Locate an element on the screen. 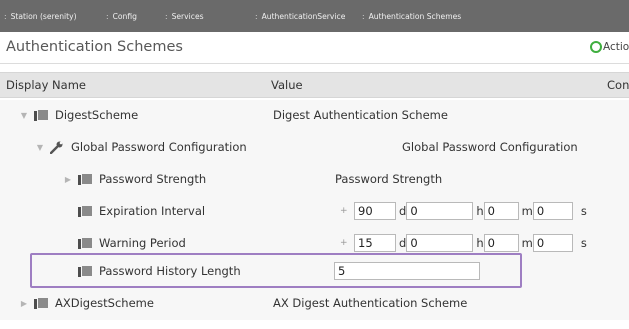 The height and width of the screenshot is (329, 629). breadcrumb-authentication-schemes: : Authentication Schemes is located at coordinates (411, 16).